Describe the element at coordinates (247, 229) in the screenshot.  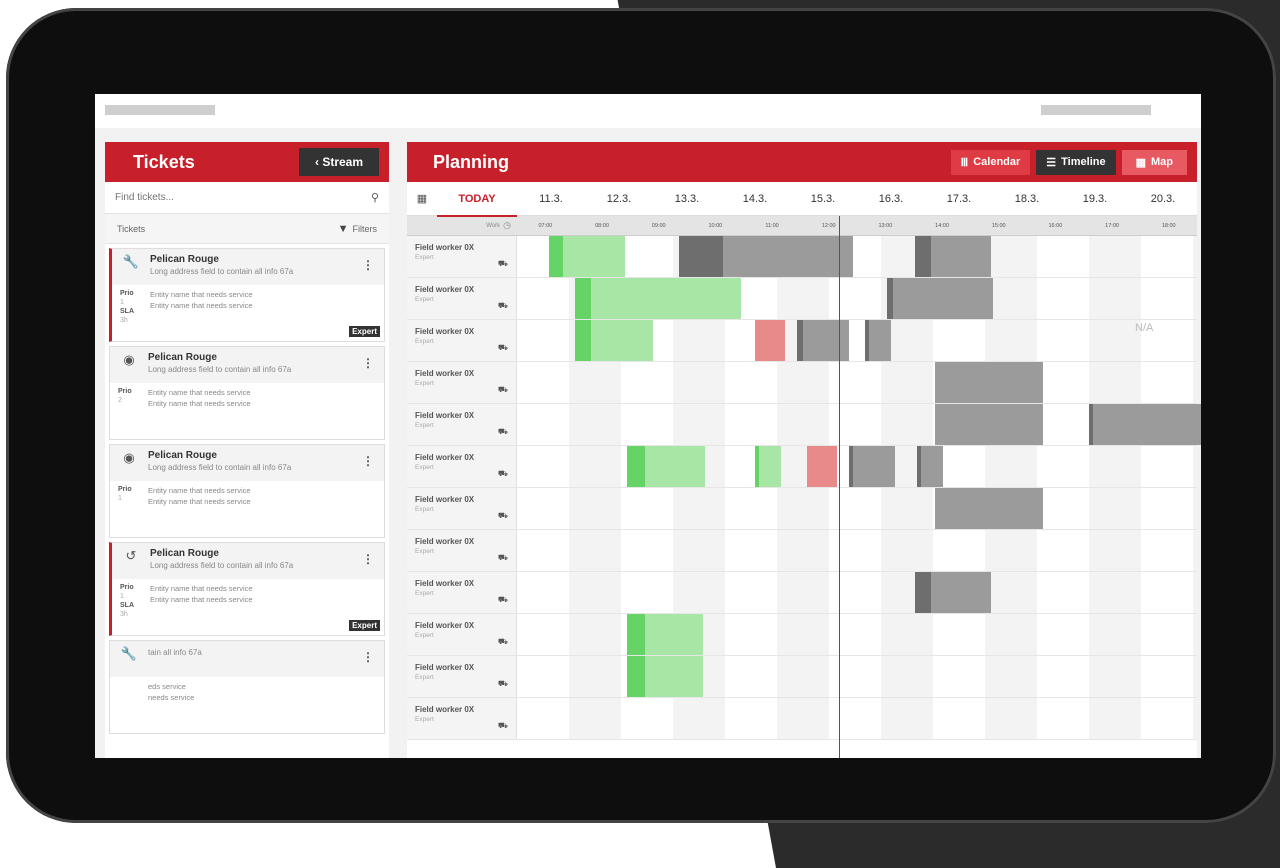
I see `tickets-filter-bar: Tickets ▼ Filters` at that location.